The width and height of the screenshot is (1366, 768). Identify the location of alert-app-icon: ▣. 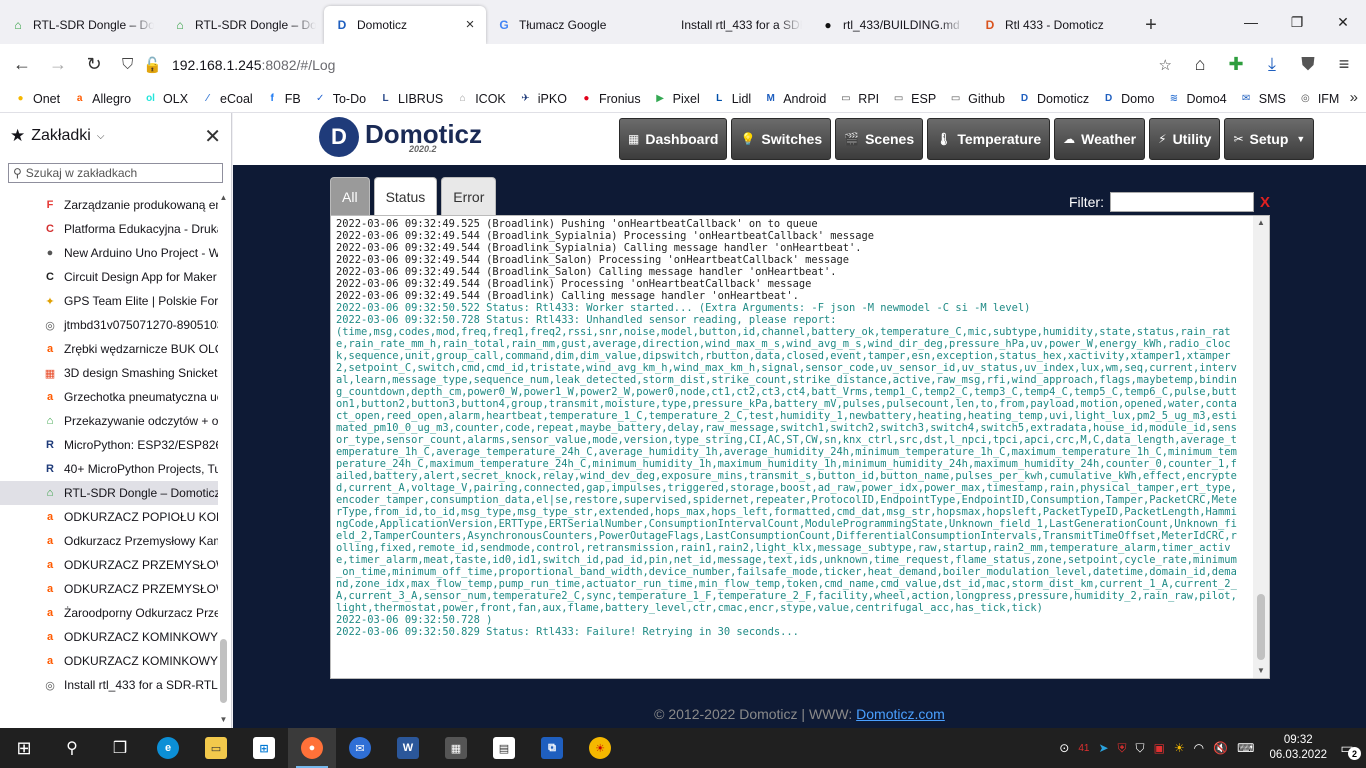
(1159, 748).